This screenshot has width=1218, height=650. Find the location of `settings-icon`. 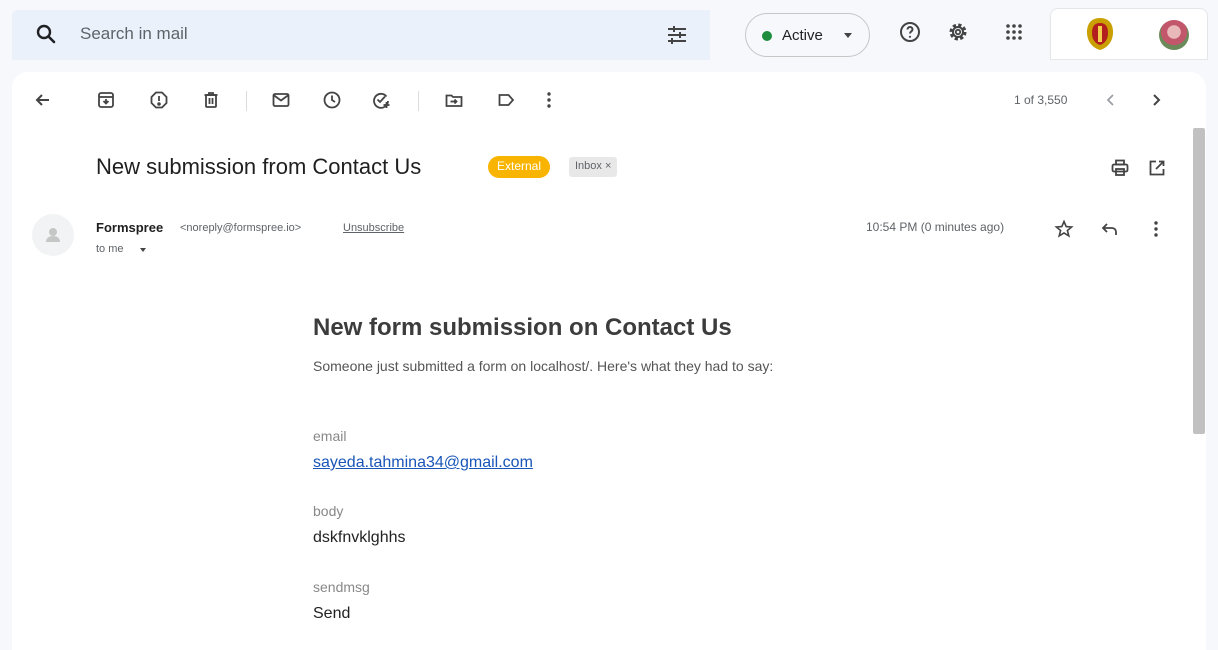

settings-icon is located at coordinates (958, 32).